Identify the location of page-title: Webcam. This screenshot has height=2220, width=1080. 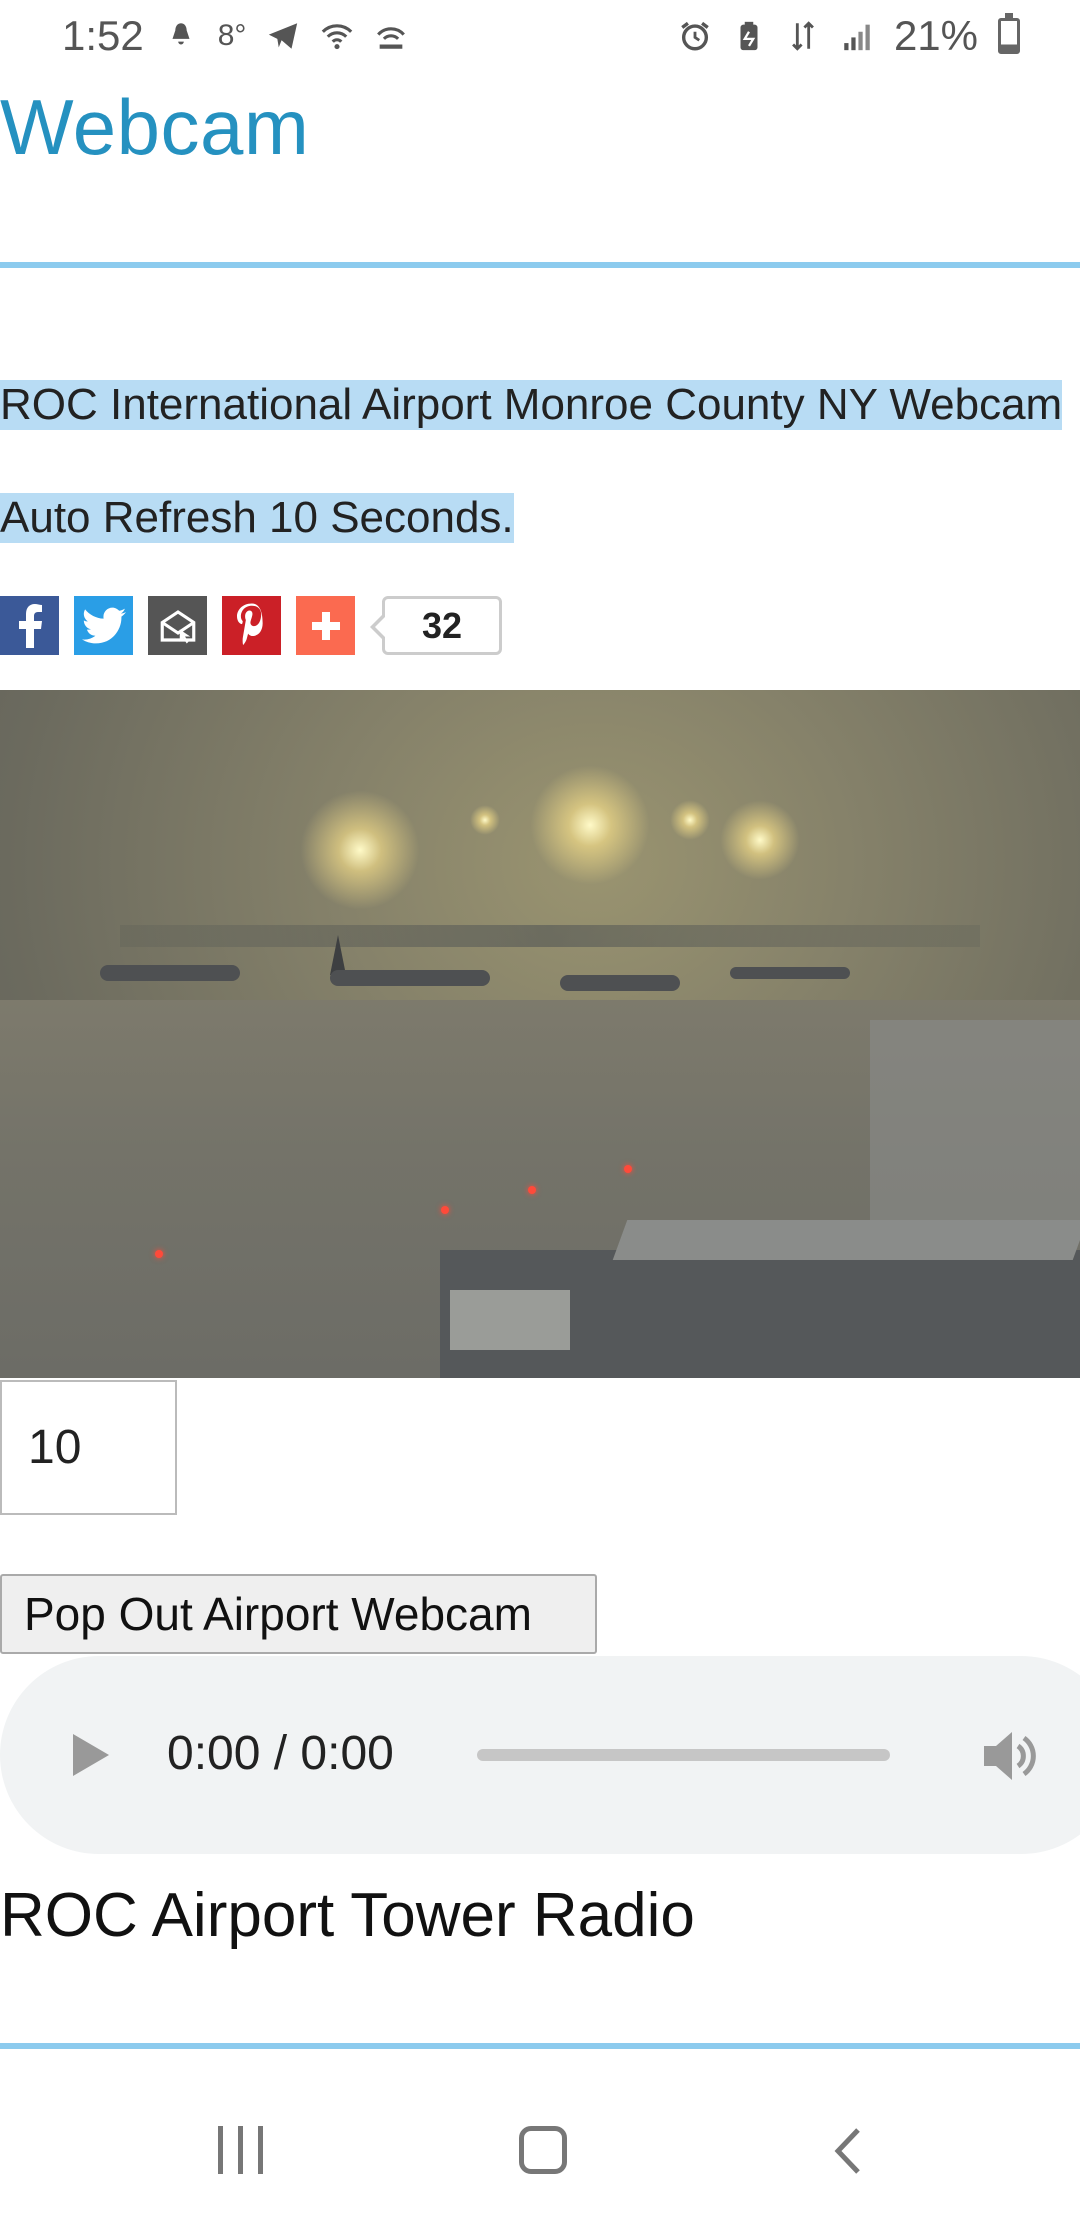
(155, 127).